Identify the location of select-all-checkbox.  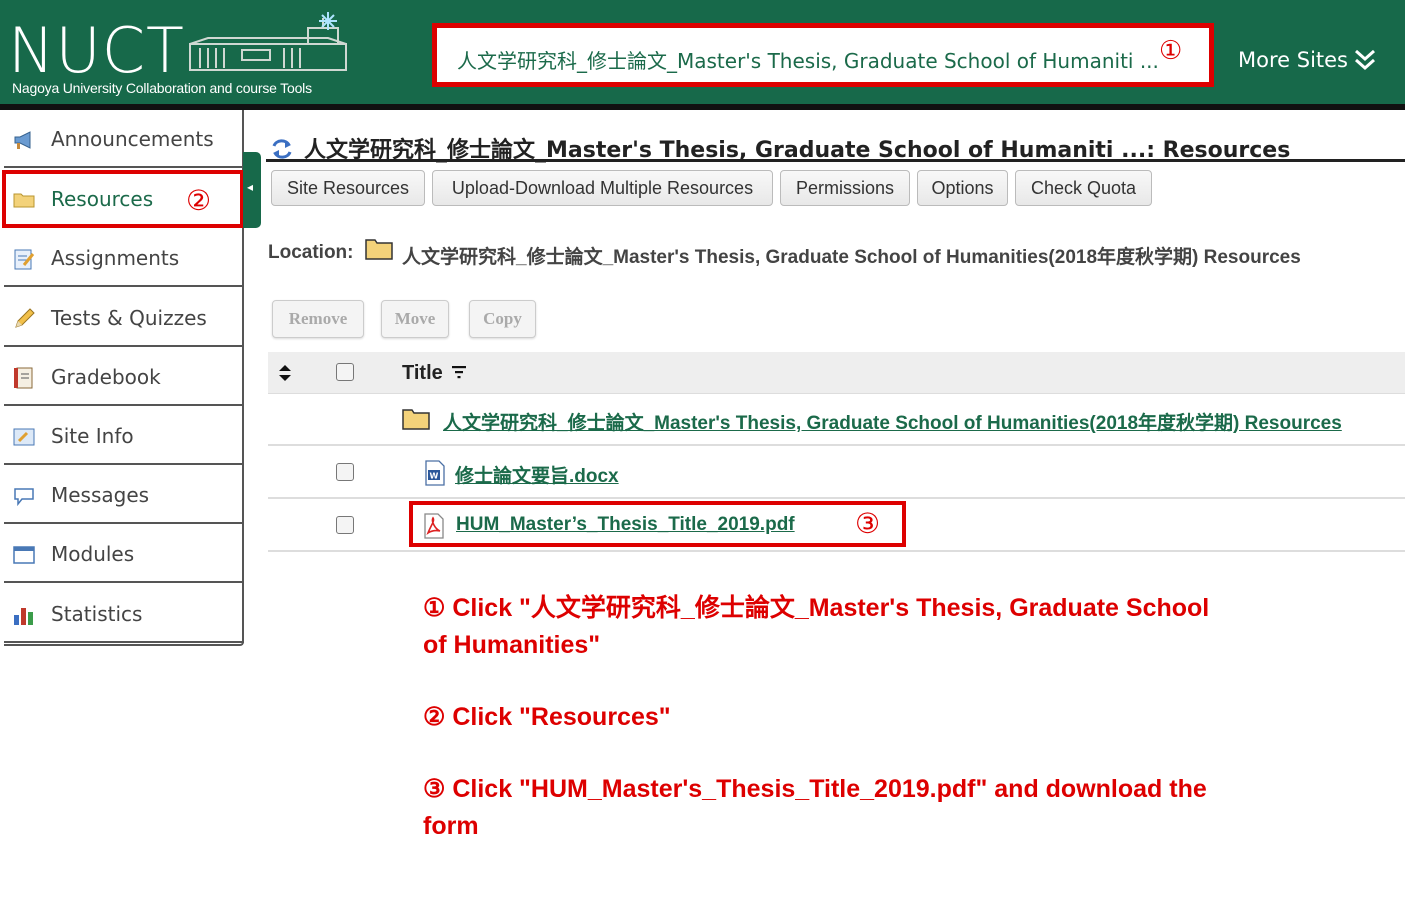
(345, 372).